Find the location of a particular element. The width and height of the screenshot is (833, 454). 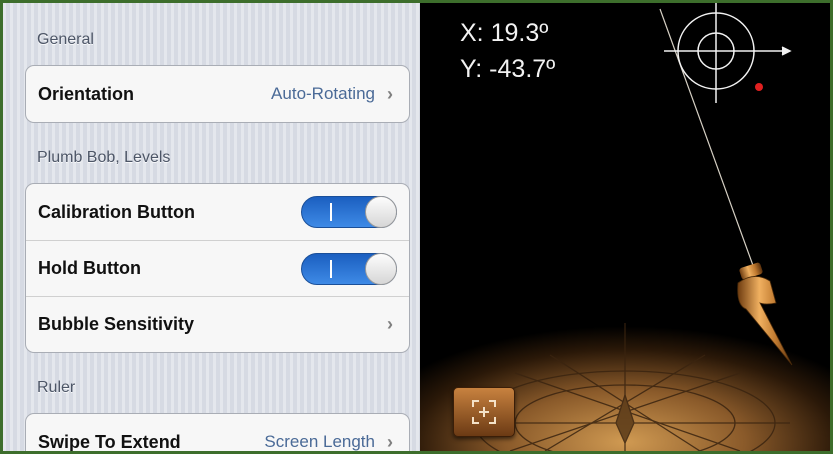

swipe-to-extend-value: Screen Length is located at coordinates (319, 441).